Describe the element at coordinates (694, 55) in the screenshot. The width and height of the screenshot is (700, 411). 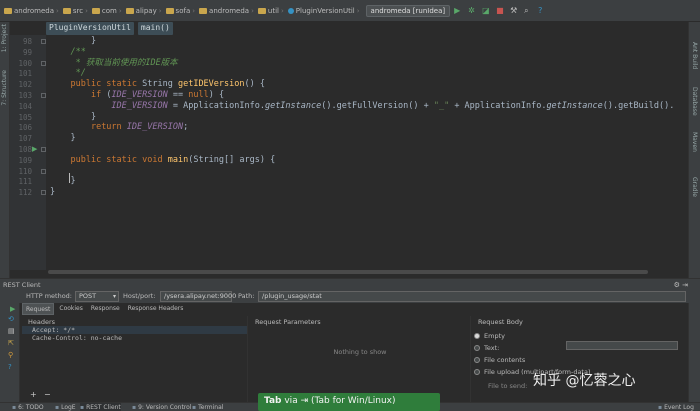
I see `right-tab: Ant Build` at that location.